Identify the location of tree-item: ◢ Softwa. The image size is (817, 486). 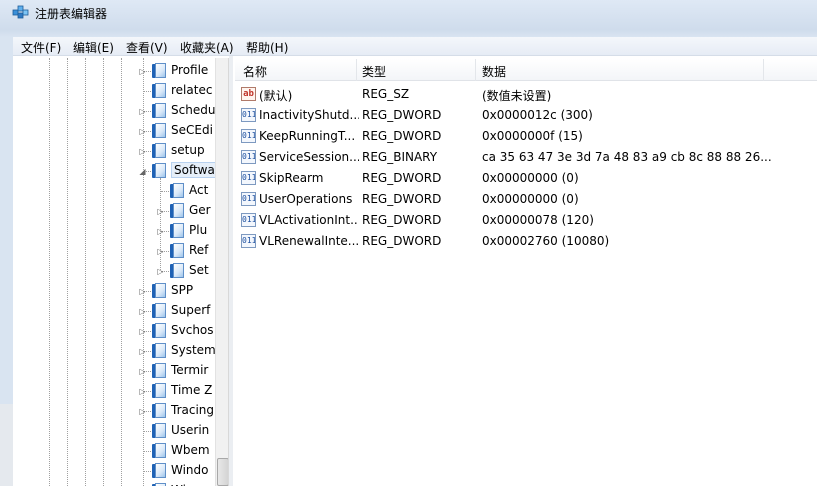
(116, 171).